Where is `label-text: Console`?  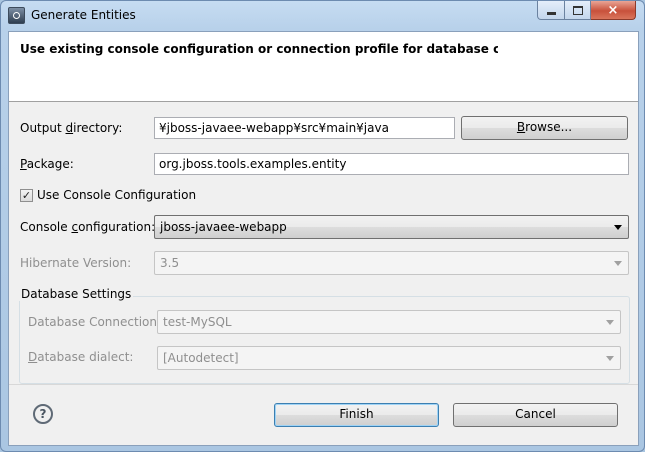
label-text: Console is located at coordinates (46, 227).